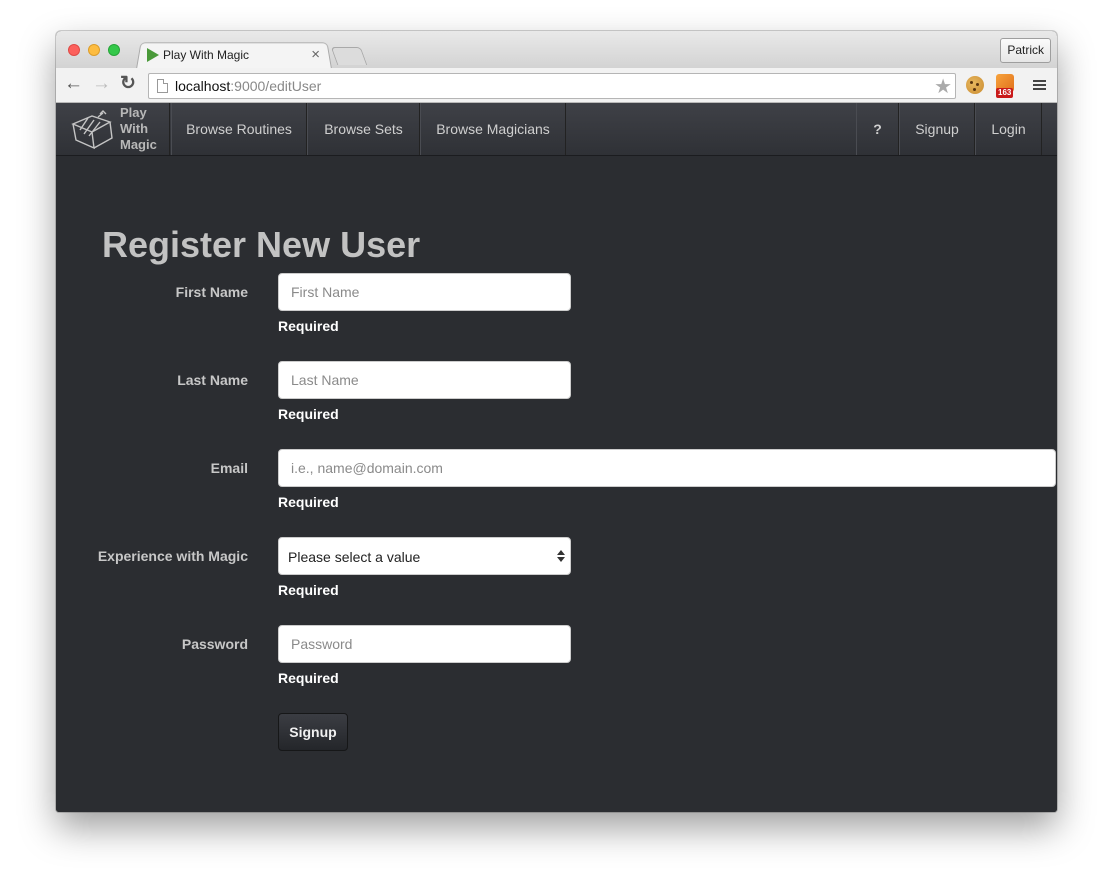 The image size is (1113, 892). Describe the element at coordinates (556, 50) in the screenshot. I see `tab-strip: Play With Magic × Patrick` at that location.